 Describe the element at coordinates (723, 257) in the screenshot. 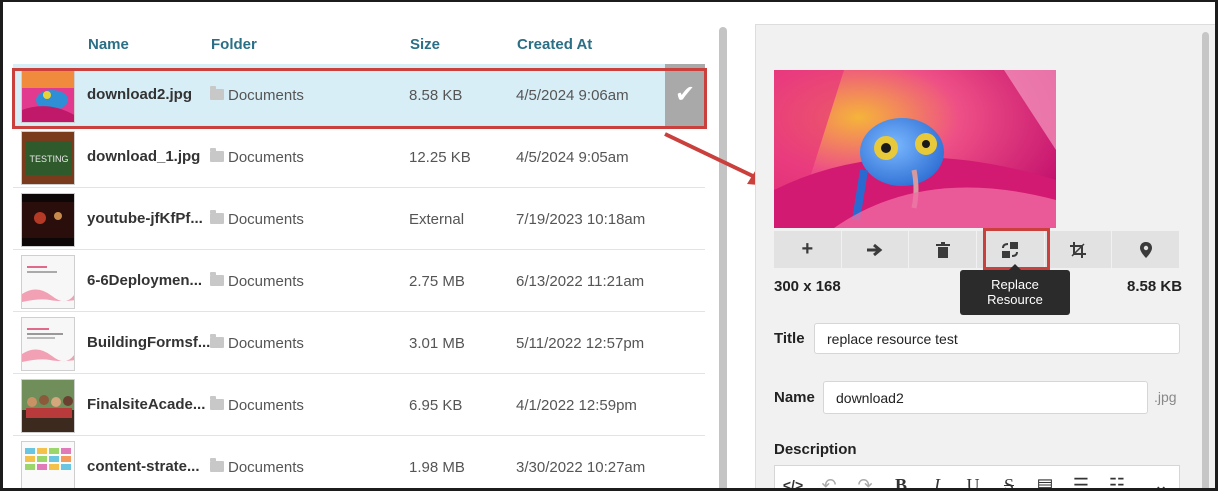

I see `list-scrollbar` at that location.